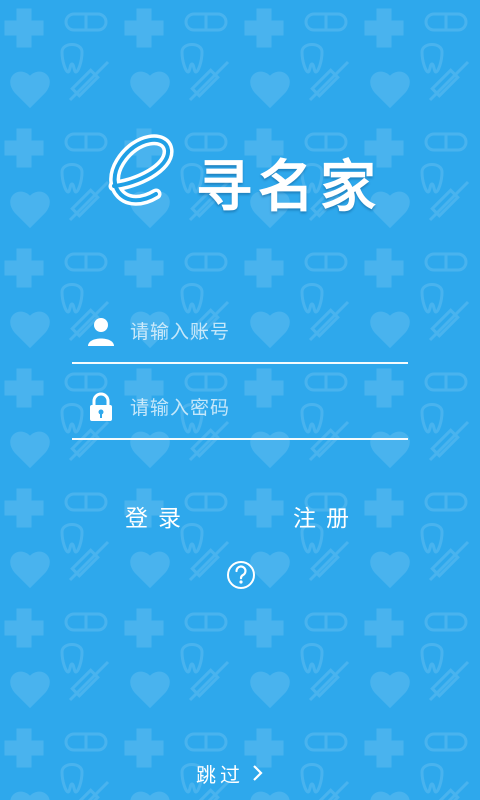  I want to click on chevron-right-icon, so click(258, 773).